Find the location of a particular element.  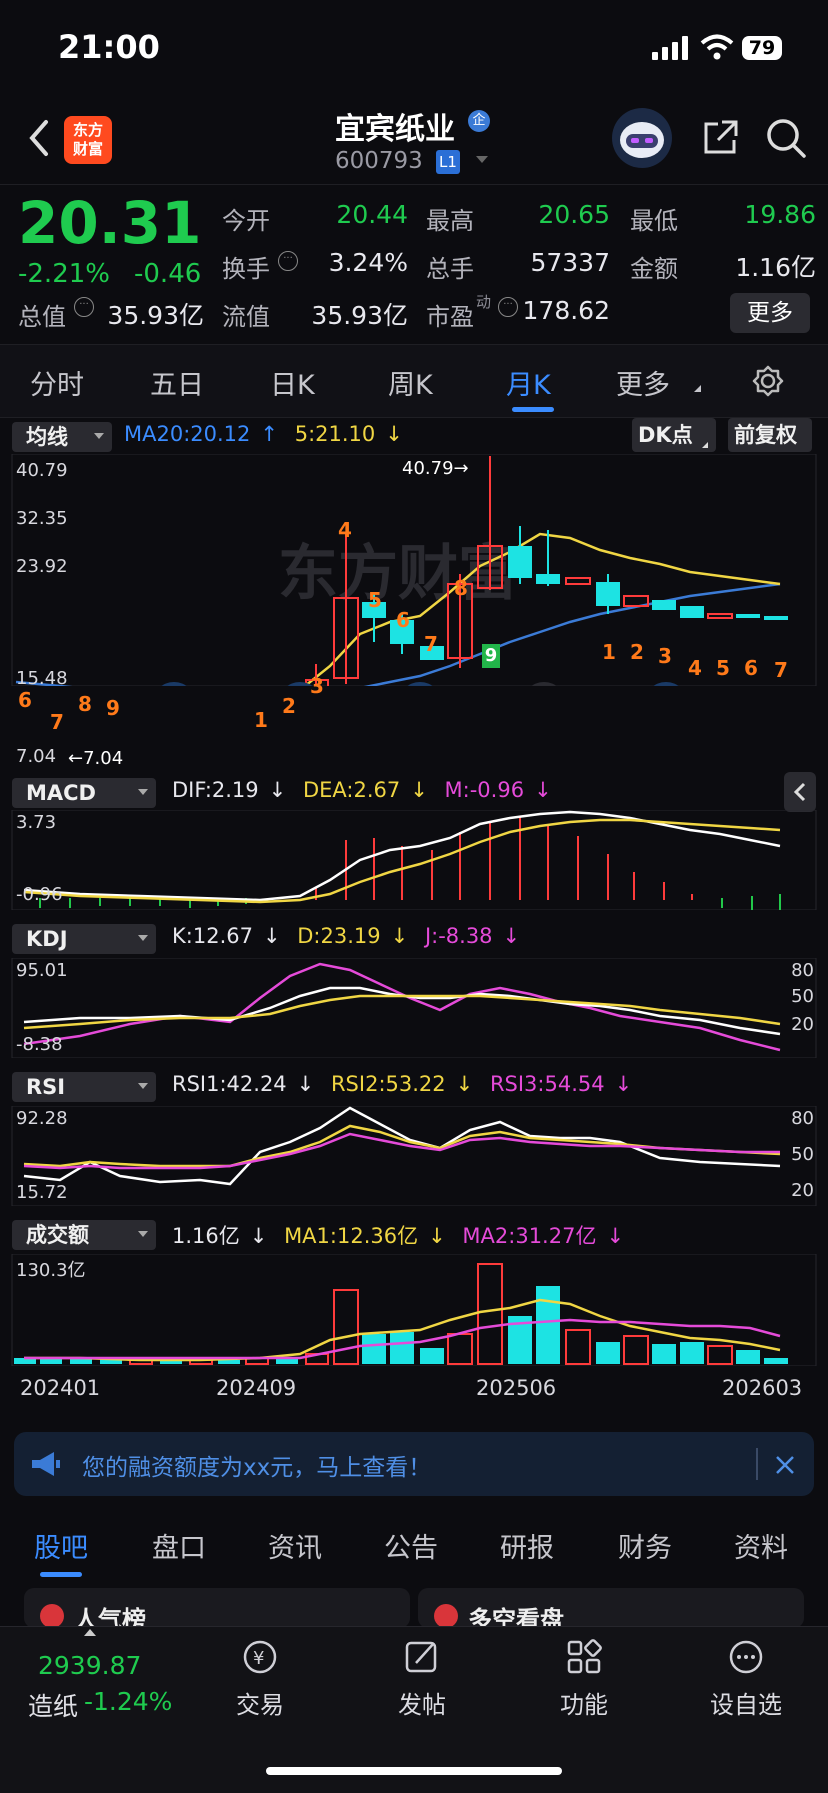

nav-functions: 功能 is located at coordinates (584, 1673).